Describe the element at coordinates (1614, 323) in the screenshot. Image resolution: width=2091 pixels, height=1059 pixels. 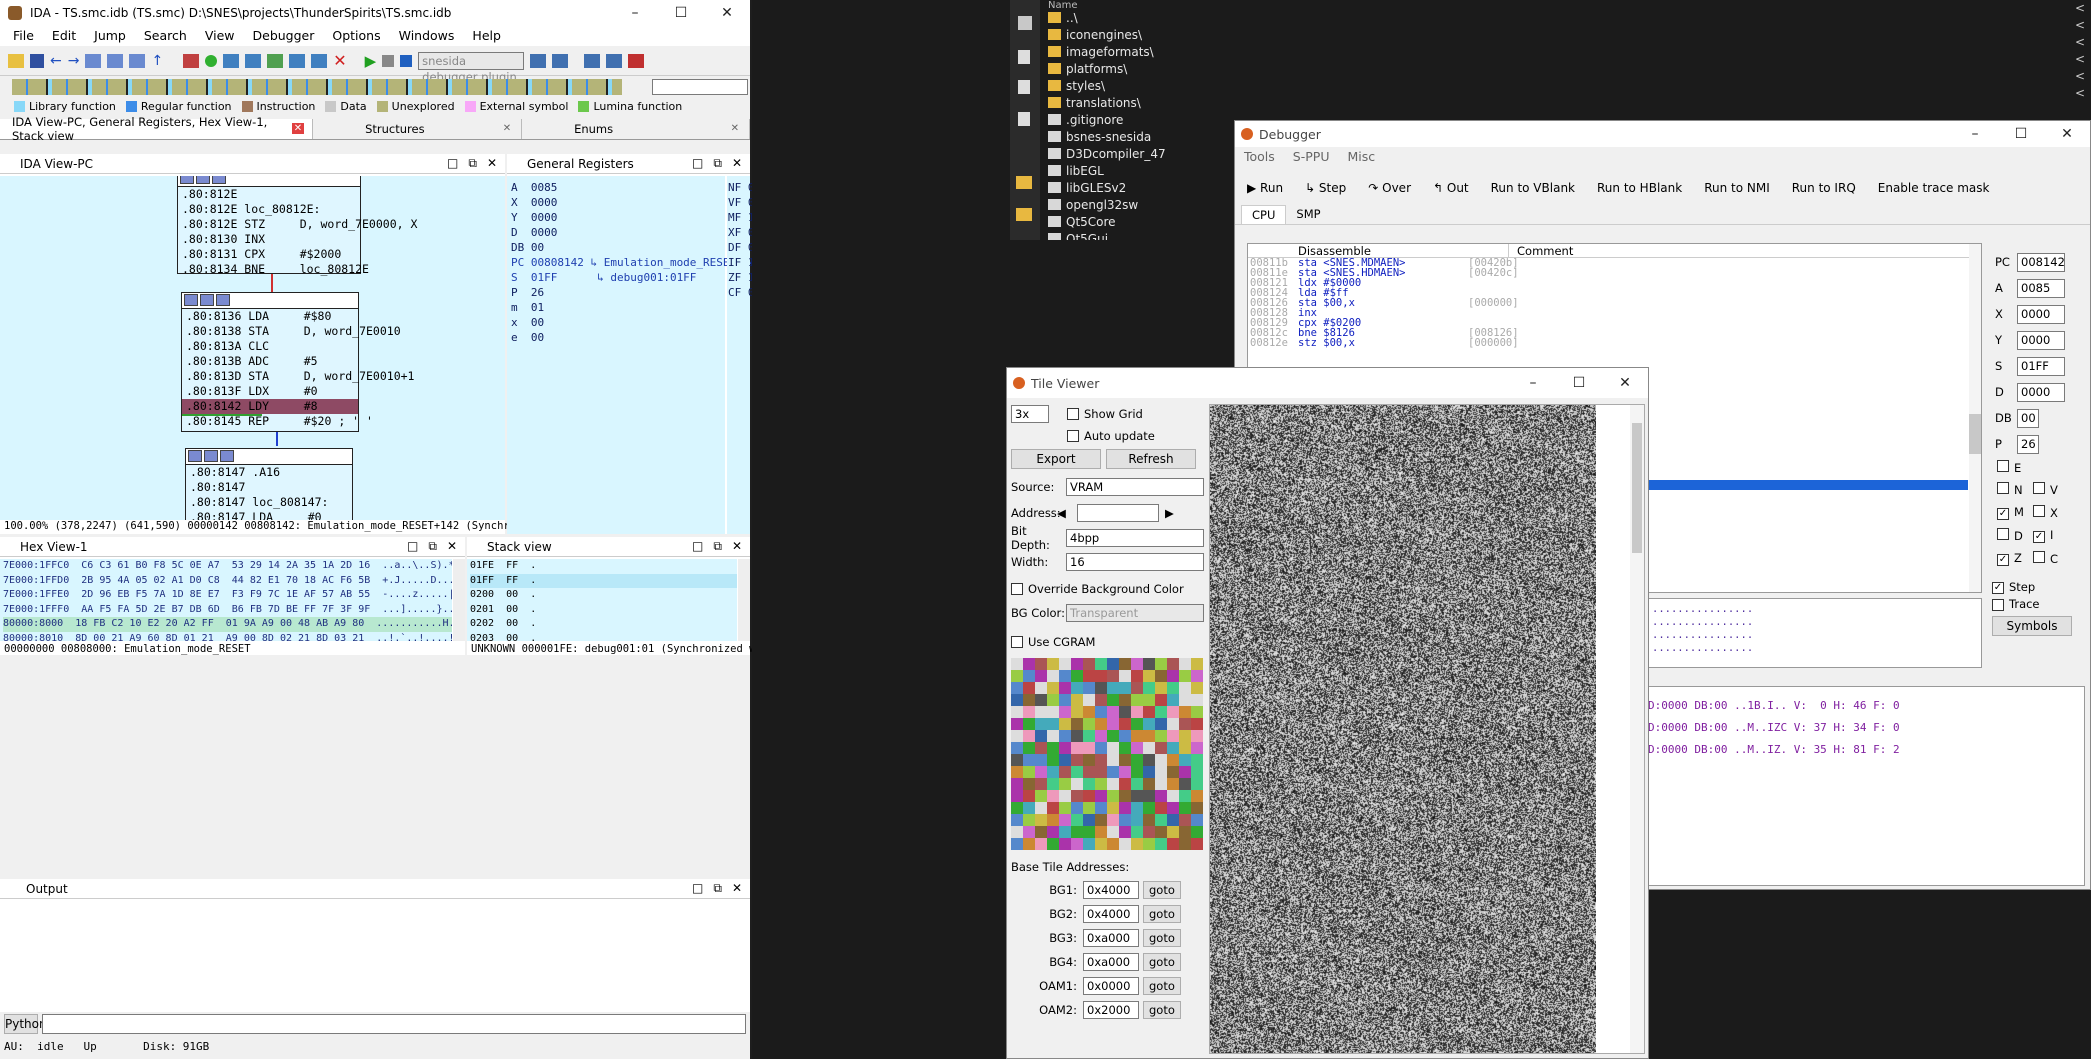
I see `disasm-row: 008129 cpx #$0200` at that location.